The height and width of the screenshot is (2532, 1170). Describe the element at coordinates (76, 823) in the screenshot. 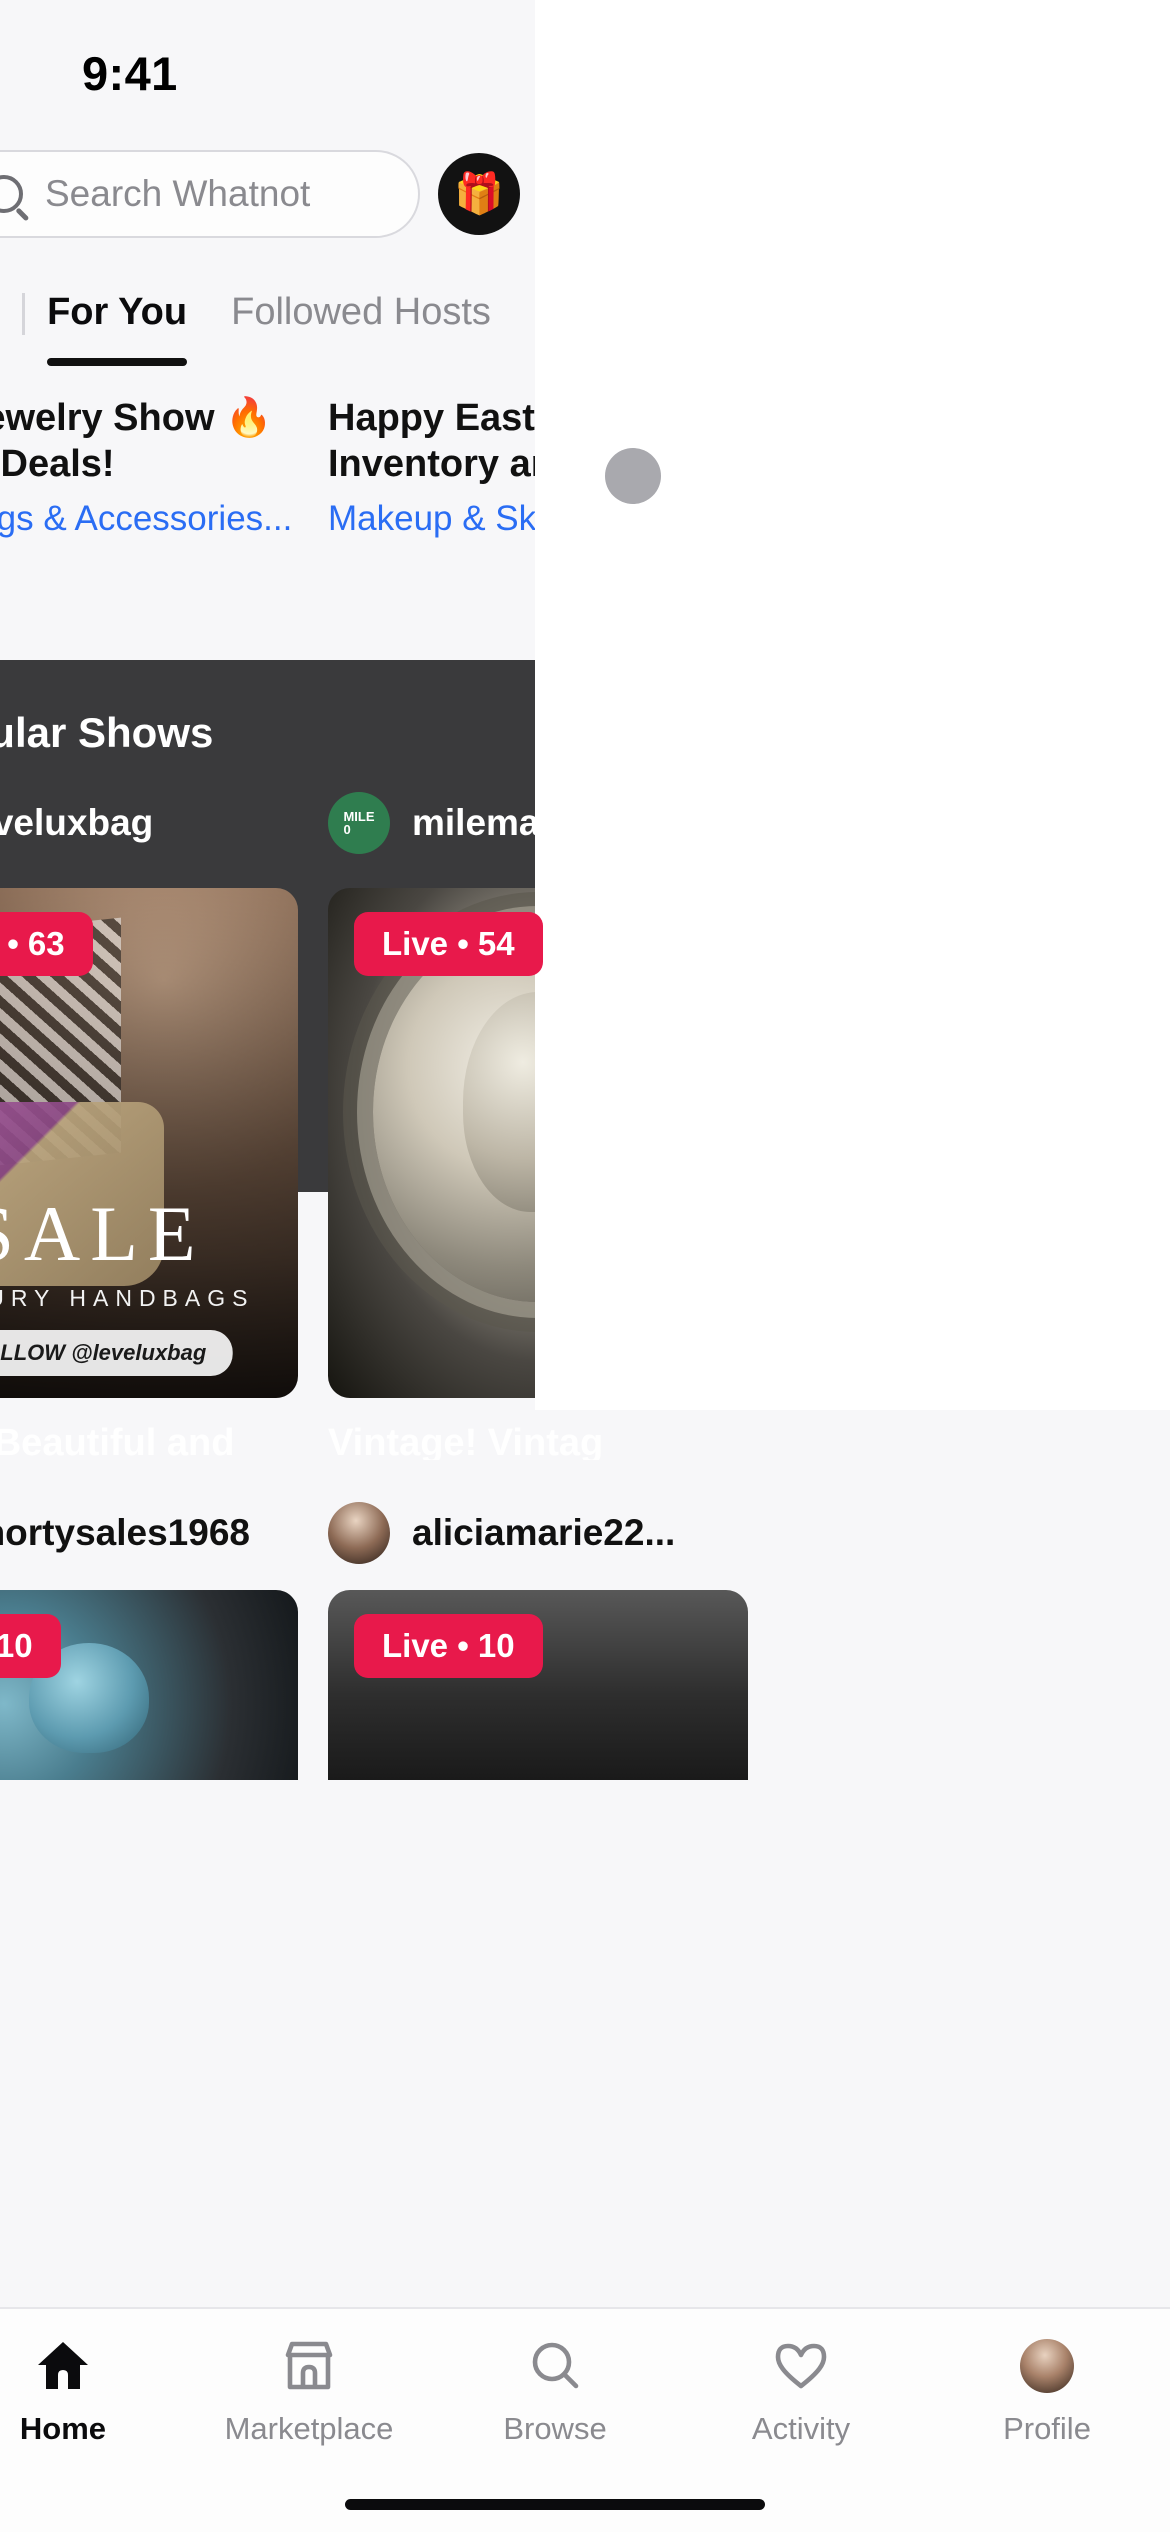

I see `host-username: leveluxbag` at that location.